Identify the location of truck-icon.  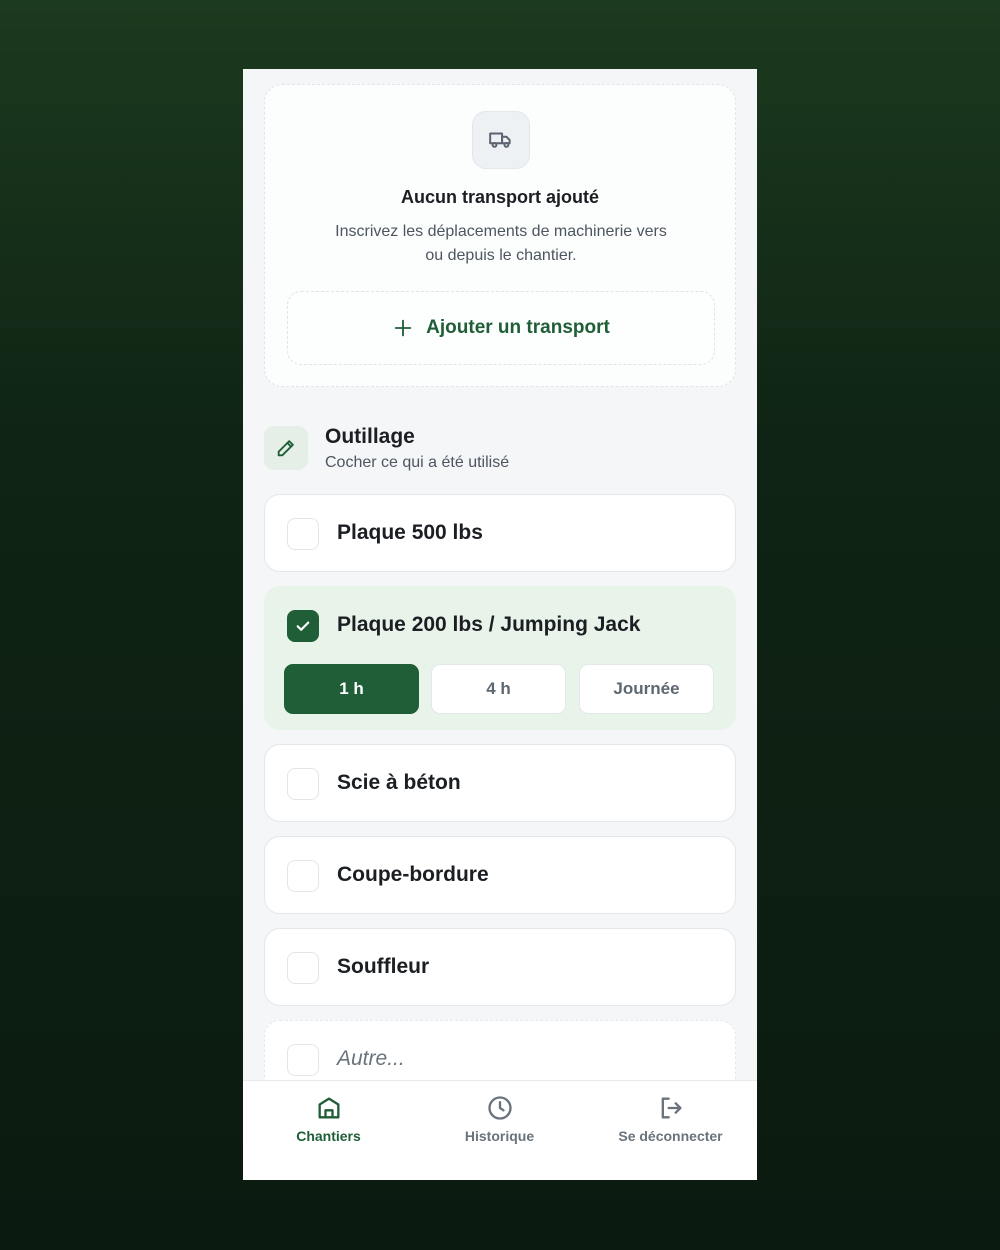
(500, 140).